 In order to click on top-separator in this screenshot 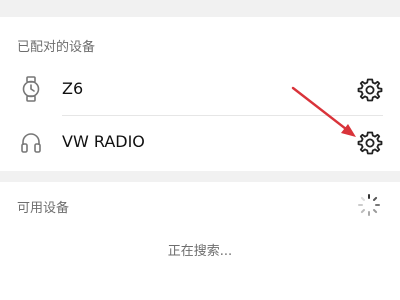, I will do `click(200, 8)`.